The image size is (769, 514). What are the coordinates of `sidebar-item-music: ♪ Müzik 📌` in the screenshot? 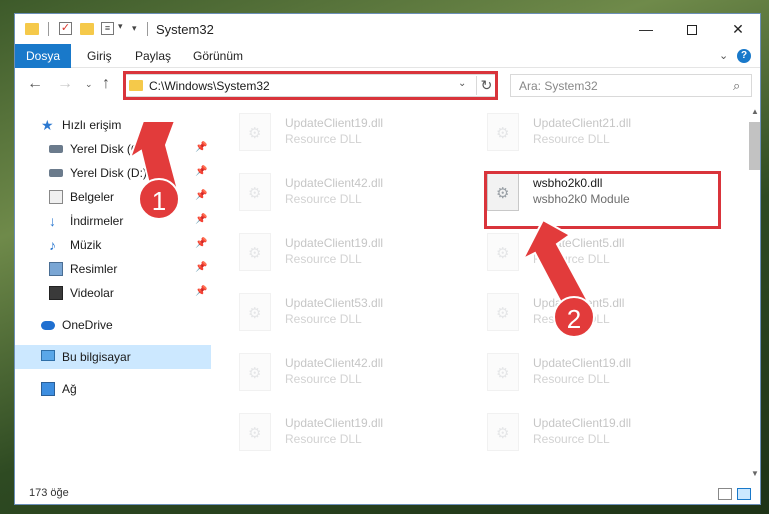 It's located at (113, 245).